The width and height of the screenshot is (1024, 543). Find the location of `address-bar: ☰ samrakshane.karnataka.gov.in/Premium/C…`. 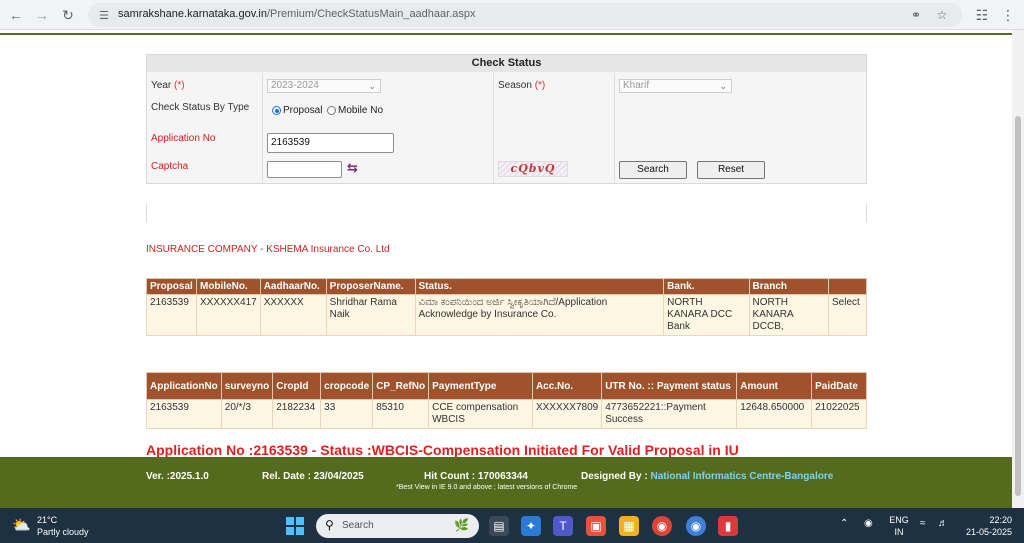

address-bar: ☰ samrakshane.karnataka.gov.in/Premium/C… is located at coordinates (525, 15).